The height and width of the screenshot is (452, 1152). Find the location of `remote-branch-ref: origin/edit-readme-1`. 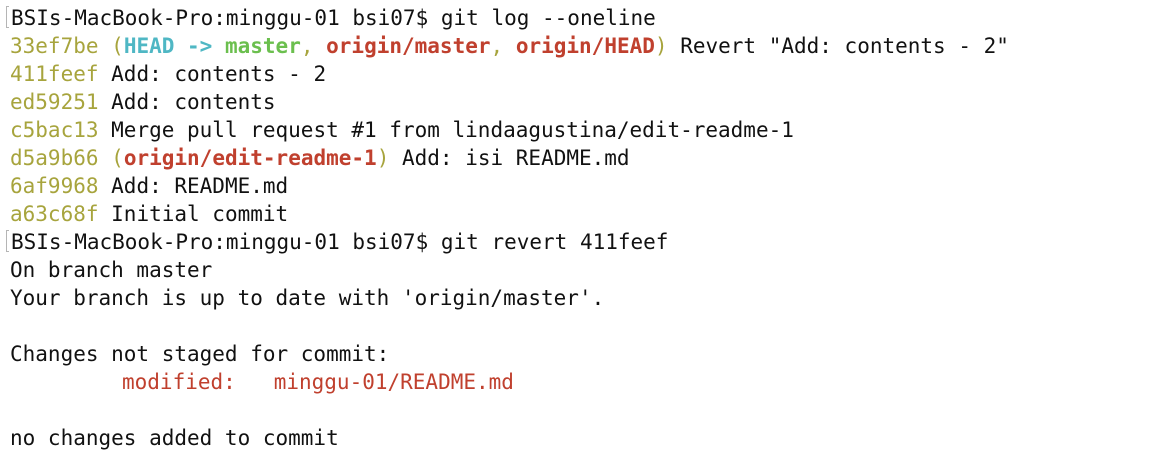

remote-branch-ref: origin/edit-readme-1 is located at coordinates (250, 158).